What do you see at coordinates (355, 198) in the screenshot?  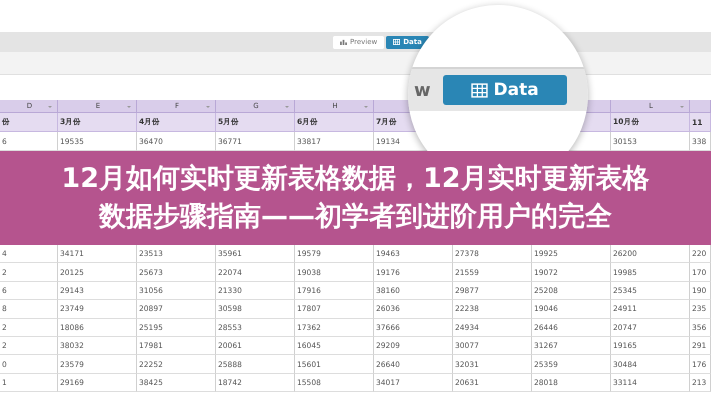 I see `article-title: 12月如何实时更新表格数据，12月实时更新表格数据步骤指南——初学者到进阶用户的完全` at bounding box center [355, 198].